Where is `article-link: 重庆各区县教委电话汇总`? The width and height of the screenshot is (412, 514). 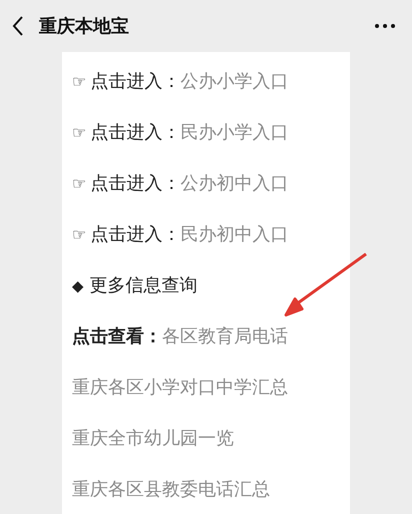 article-link: 重庆各区县教委电话汇总 is located at coordinates (171, 490).